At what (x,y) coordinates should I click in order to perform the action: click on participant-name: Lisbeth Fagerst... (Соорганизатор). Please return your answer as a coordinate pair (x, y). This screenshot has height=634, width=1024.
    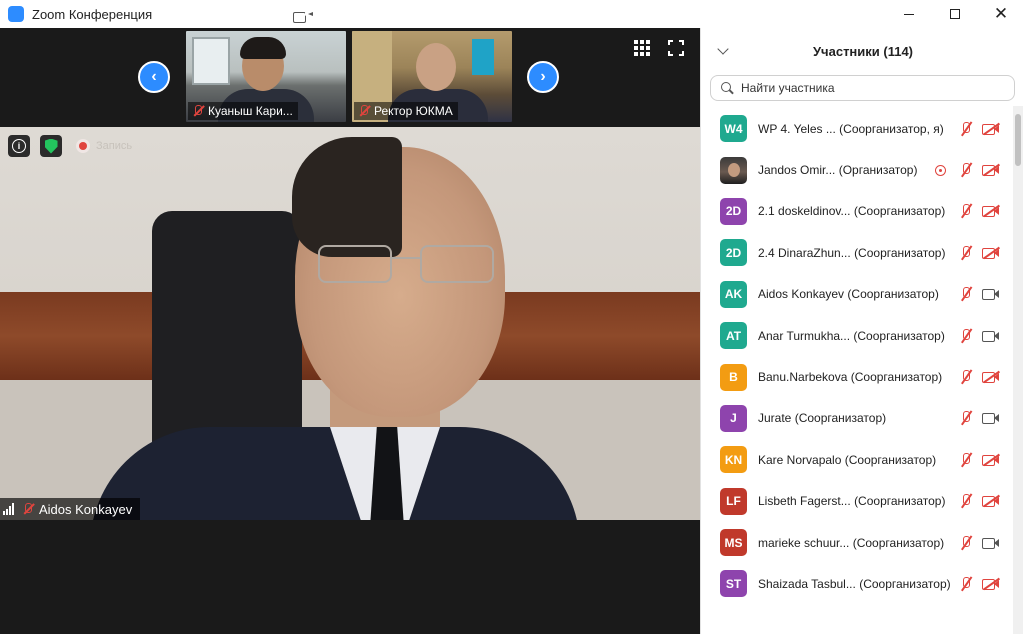
    Looking at the image, I should click on (858, 501).